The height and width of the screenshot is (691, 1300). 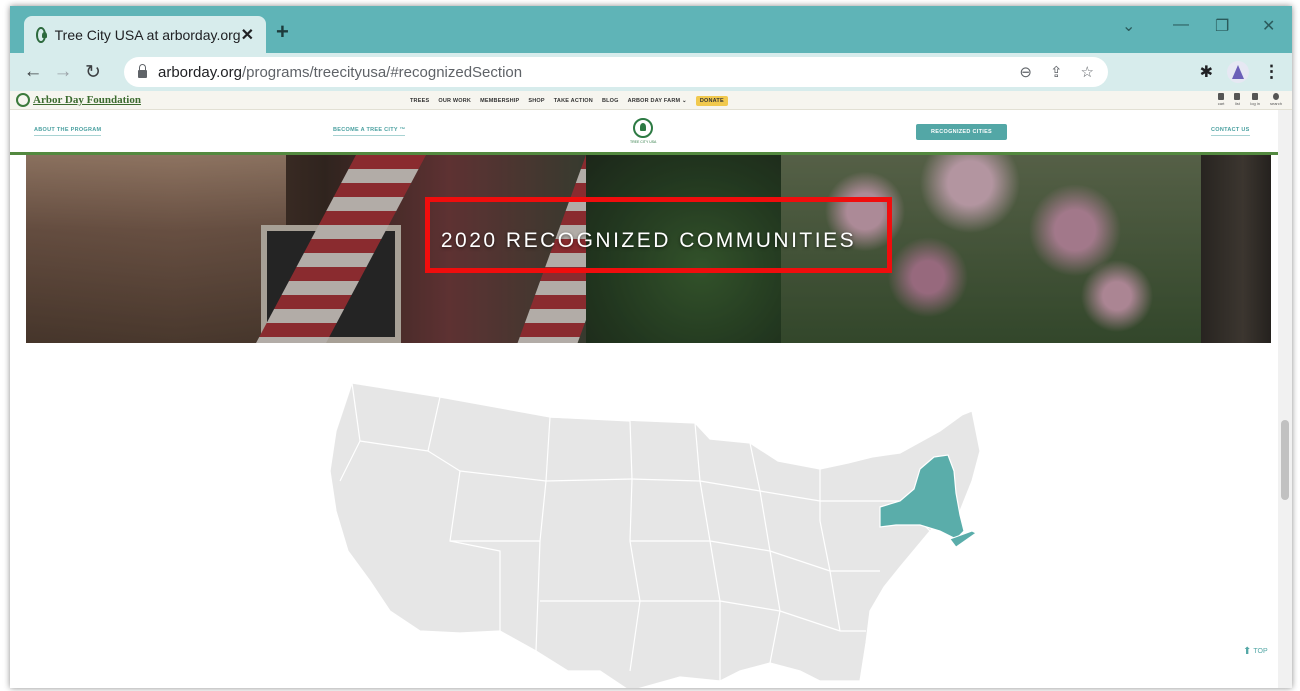 I want to click on close-tab-icon: ✕, so click(x=247, y=35).